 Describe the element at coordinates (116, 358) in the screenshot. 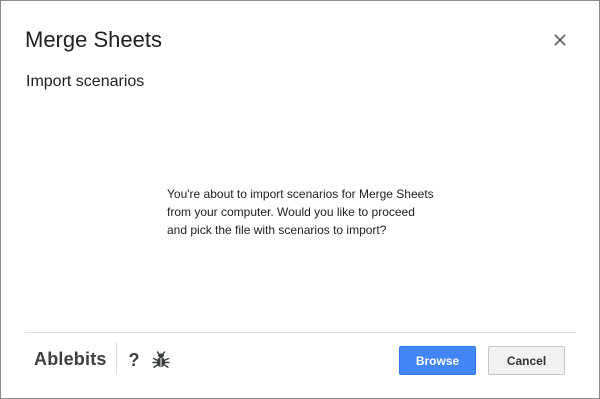

I see `footer-separator` at that location.